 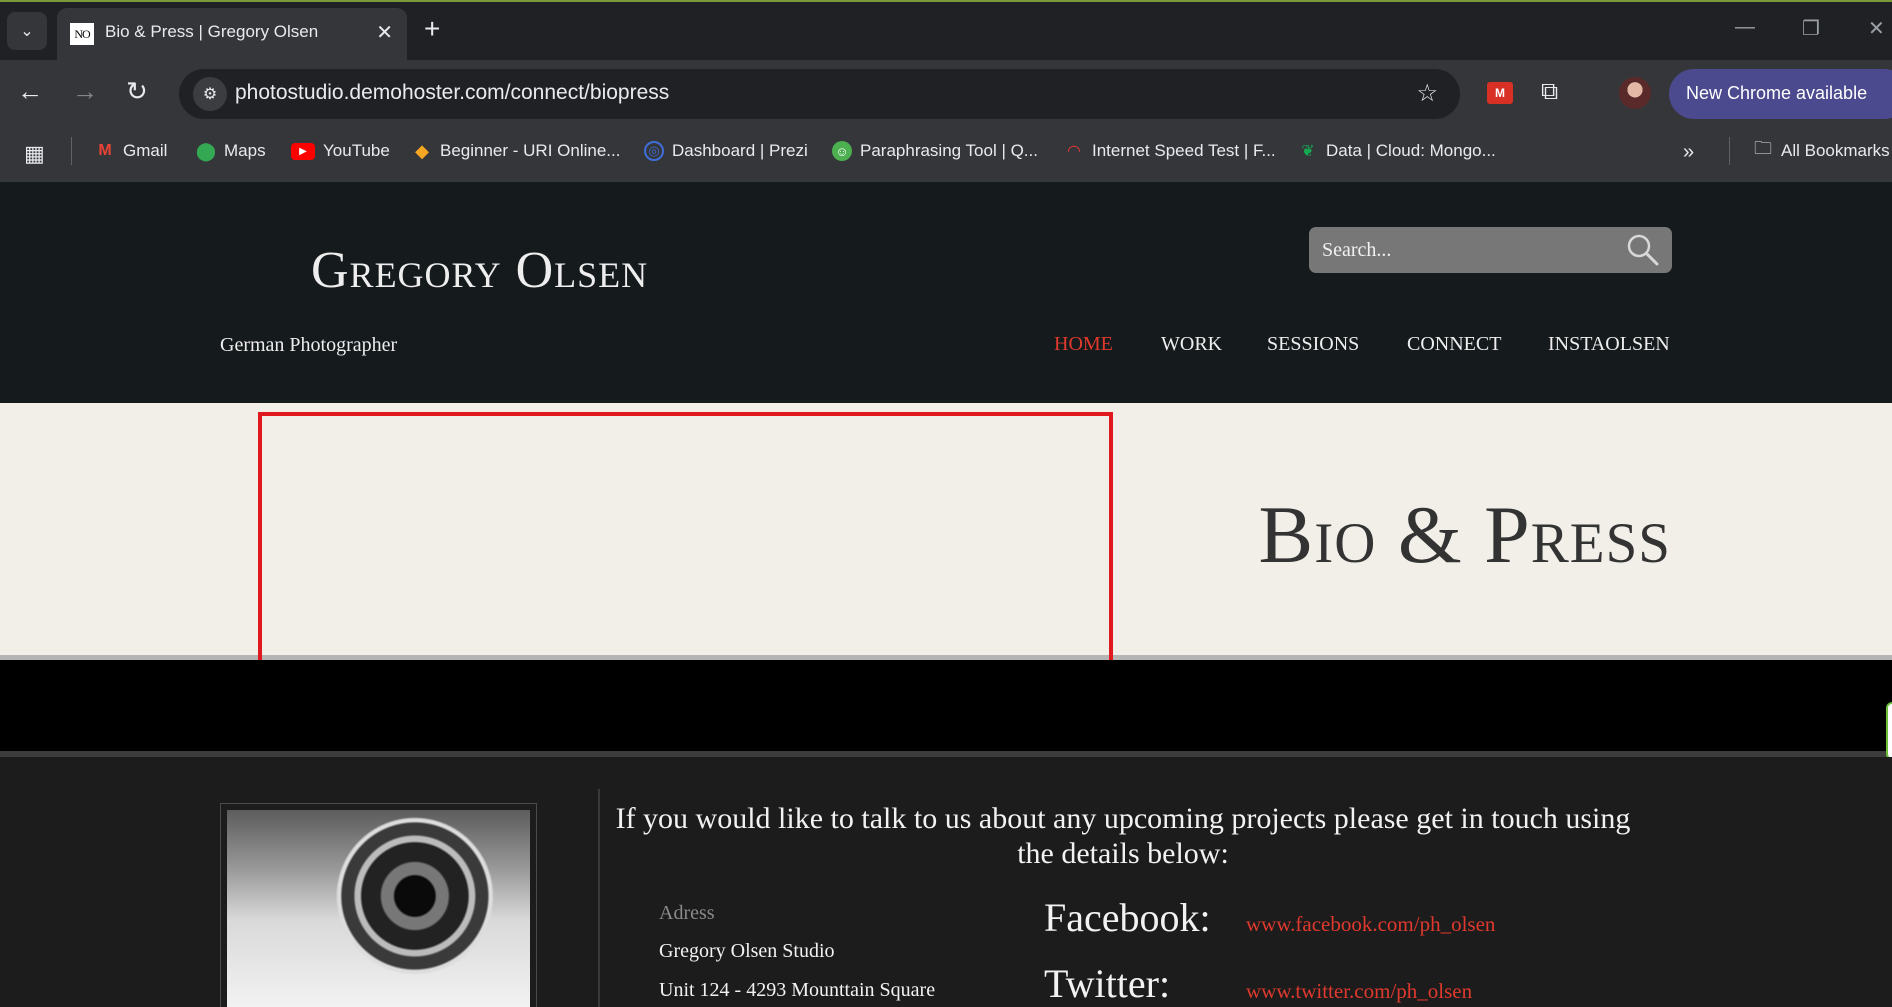 I want to click on bookmark-prezi: ◎ Dashboard | Prezi, so click(x=726, y=151).